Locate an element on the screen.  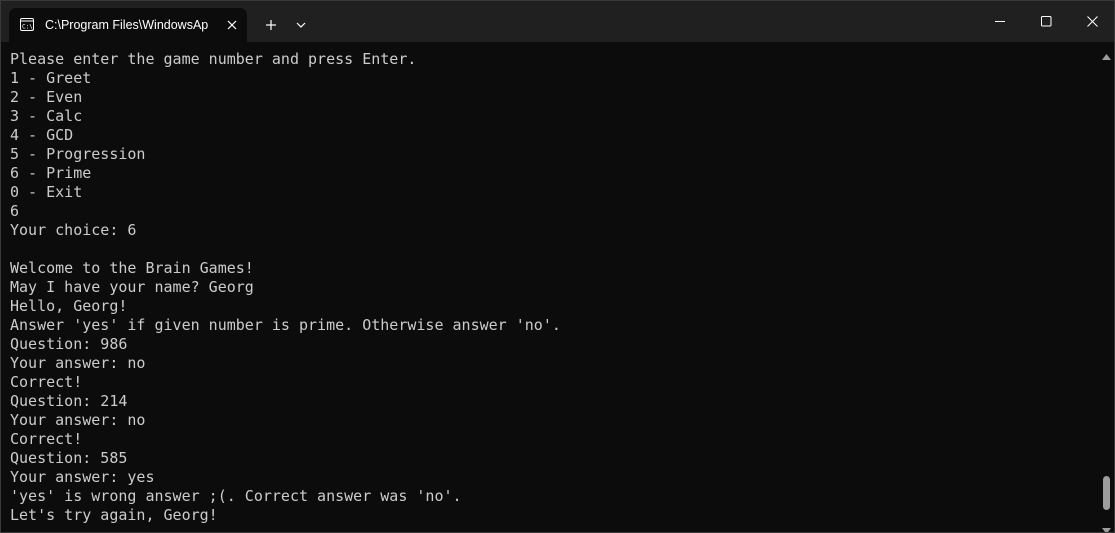
terminal-icon: C:\ is located at coordinates (27, 24).